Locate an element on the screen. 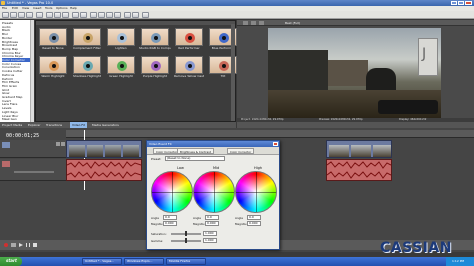 The width and height of the screenshot is (474, 266). normal-edit-tool-icon is located at coordinates (93, 15).